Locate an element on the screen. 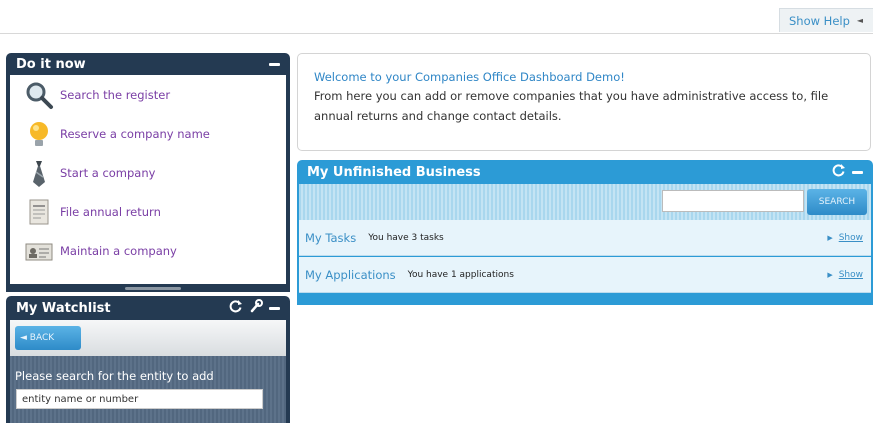 The image size is (873, 423). action-label: Start a company is located at coordinates (108, 172).